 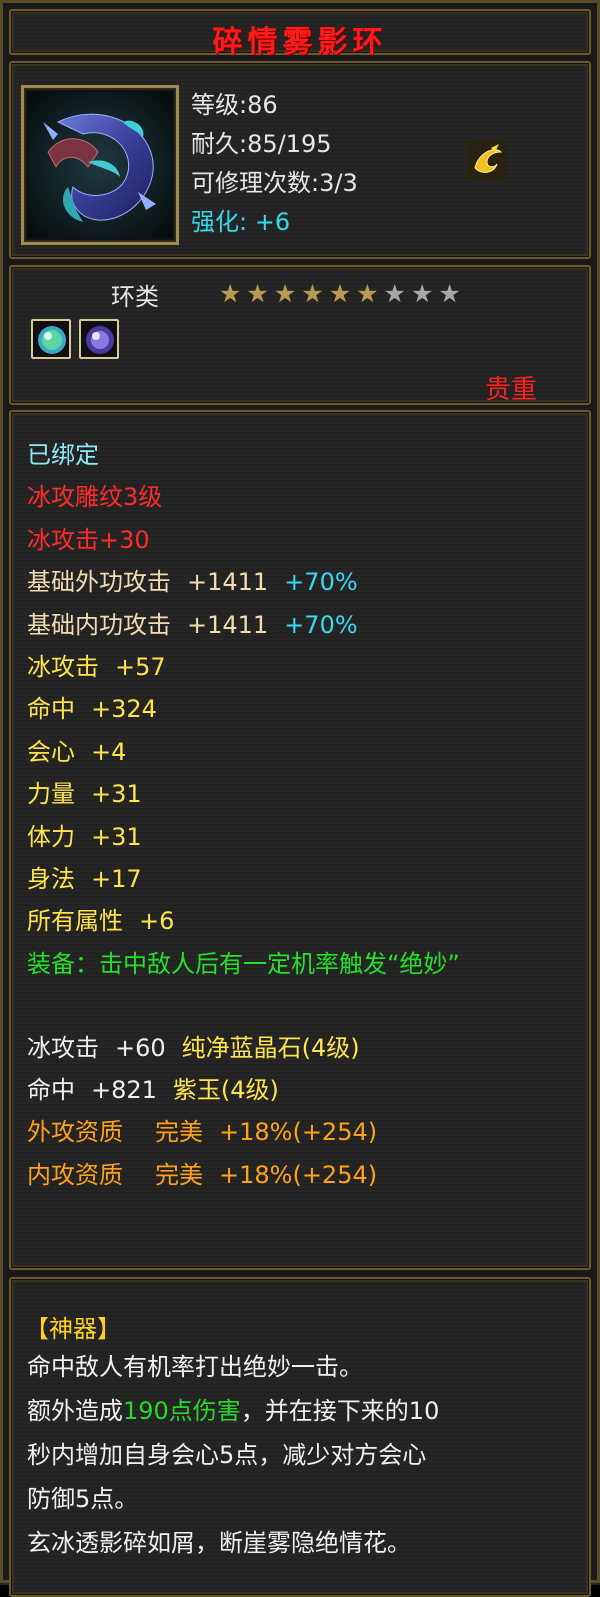 What do you see at coordinates (51, 794) in the screenshot?
I see `stat-label: 力量` at bounding box center [51, 794].